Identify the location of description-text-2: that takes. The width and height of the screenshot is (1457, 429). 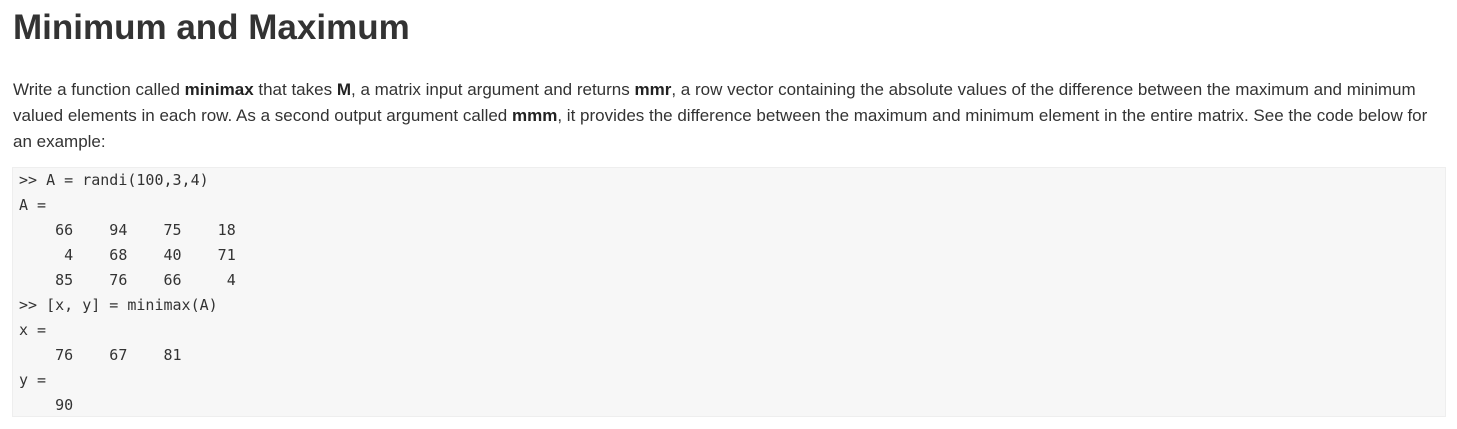
(295, 89).